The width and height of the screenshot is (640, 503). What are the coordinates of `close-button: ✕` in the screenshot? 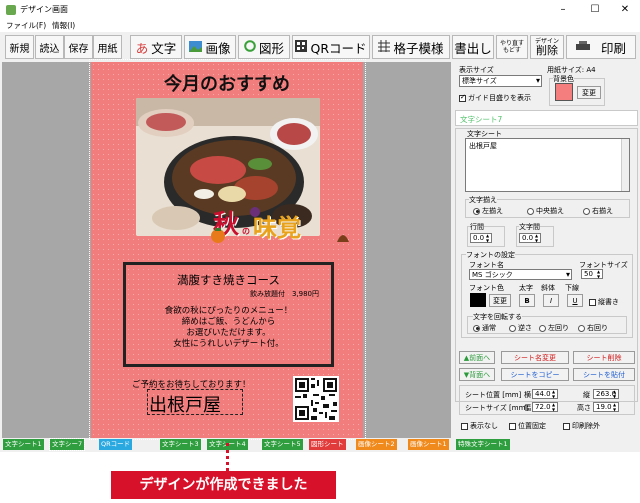 It's located at (625, 9).